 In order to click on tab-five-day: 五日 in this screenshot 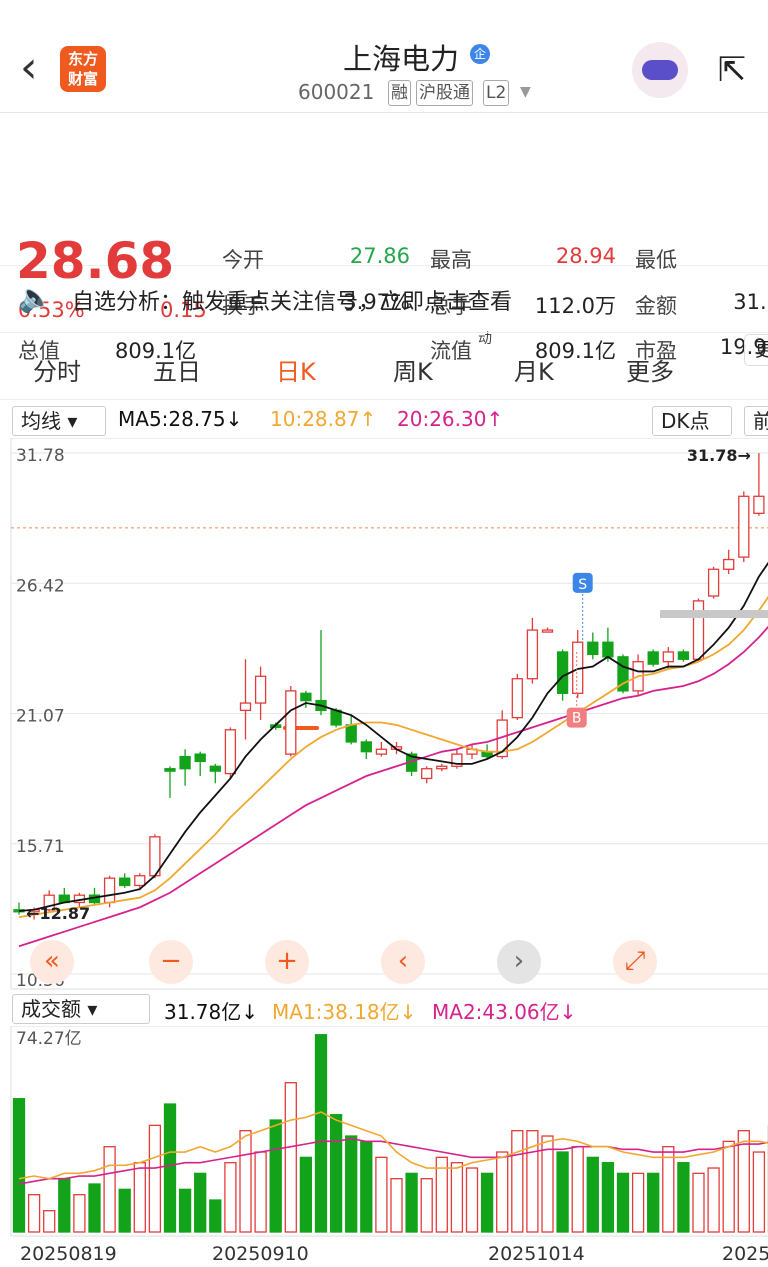, I will do `click(177, 369)`.